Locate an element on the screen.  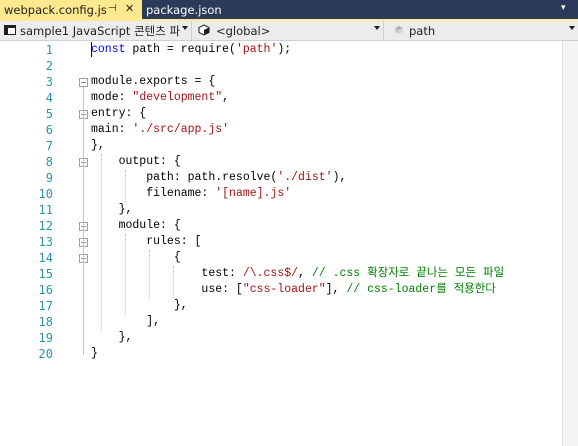
fold-region-line is located at coordinates (83, 221).